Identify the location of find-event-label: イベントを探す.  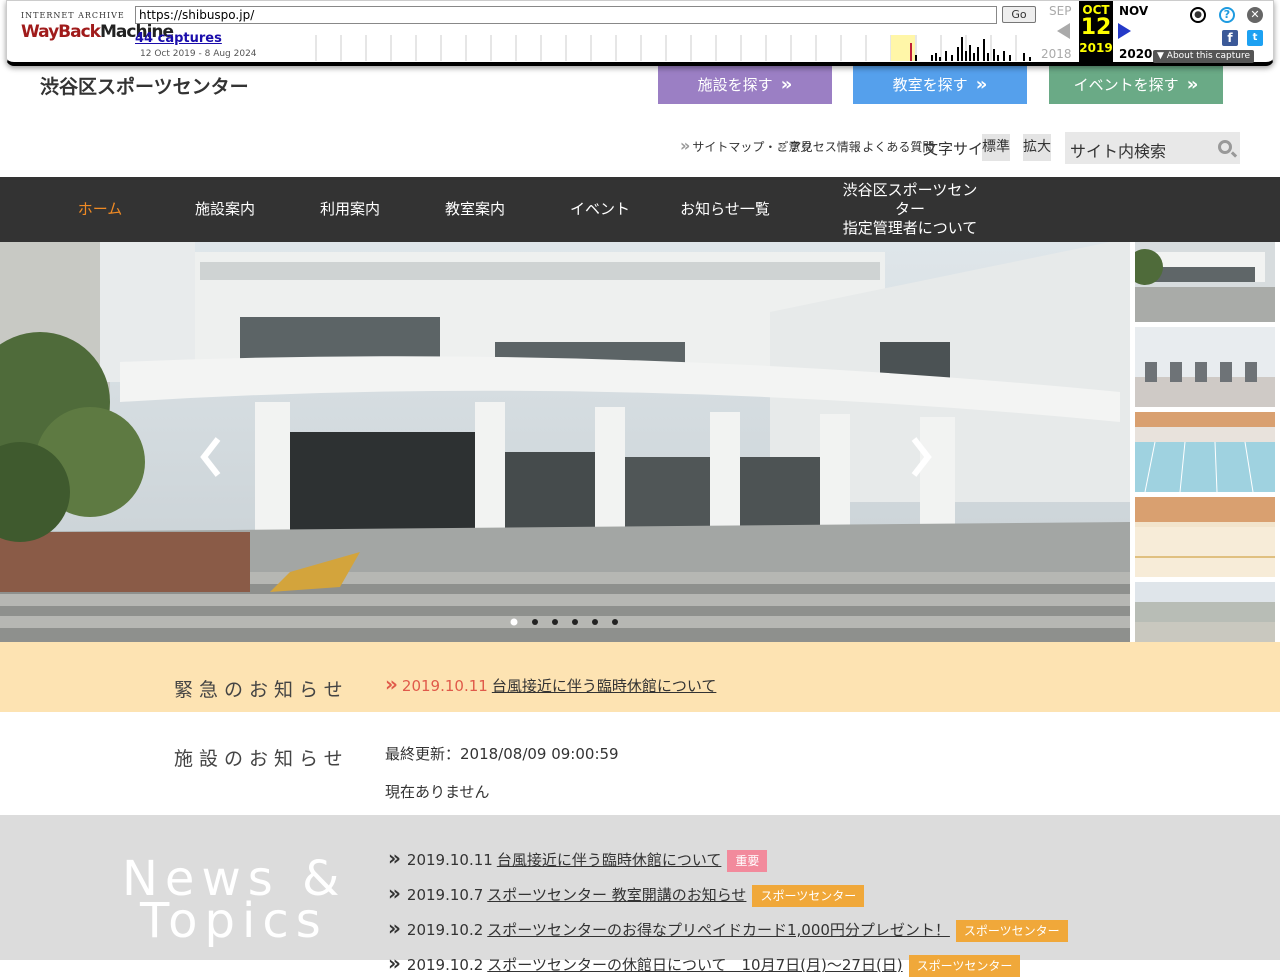
(1126, 85).